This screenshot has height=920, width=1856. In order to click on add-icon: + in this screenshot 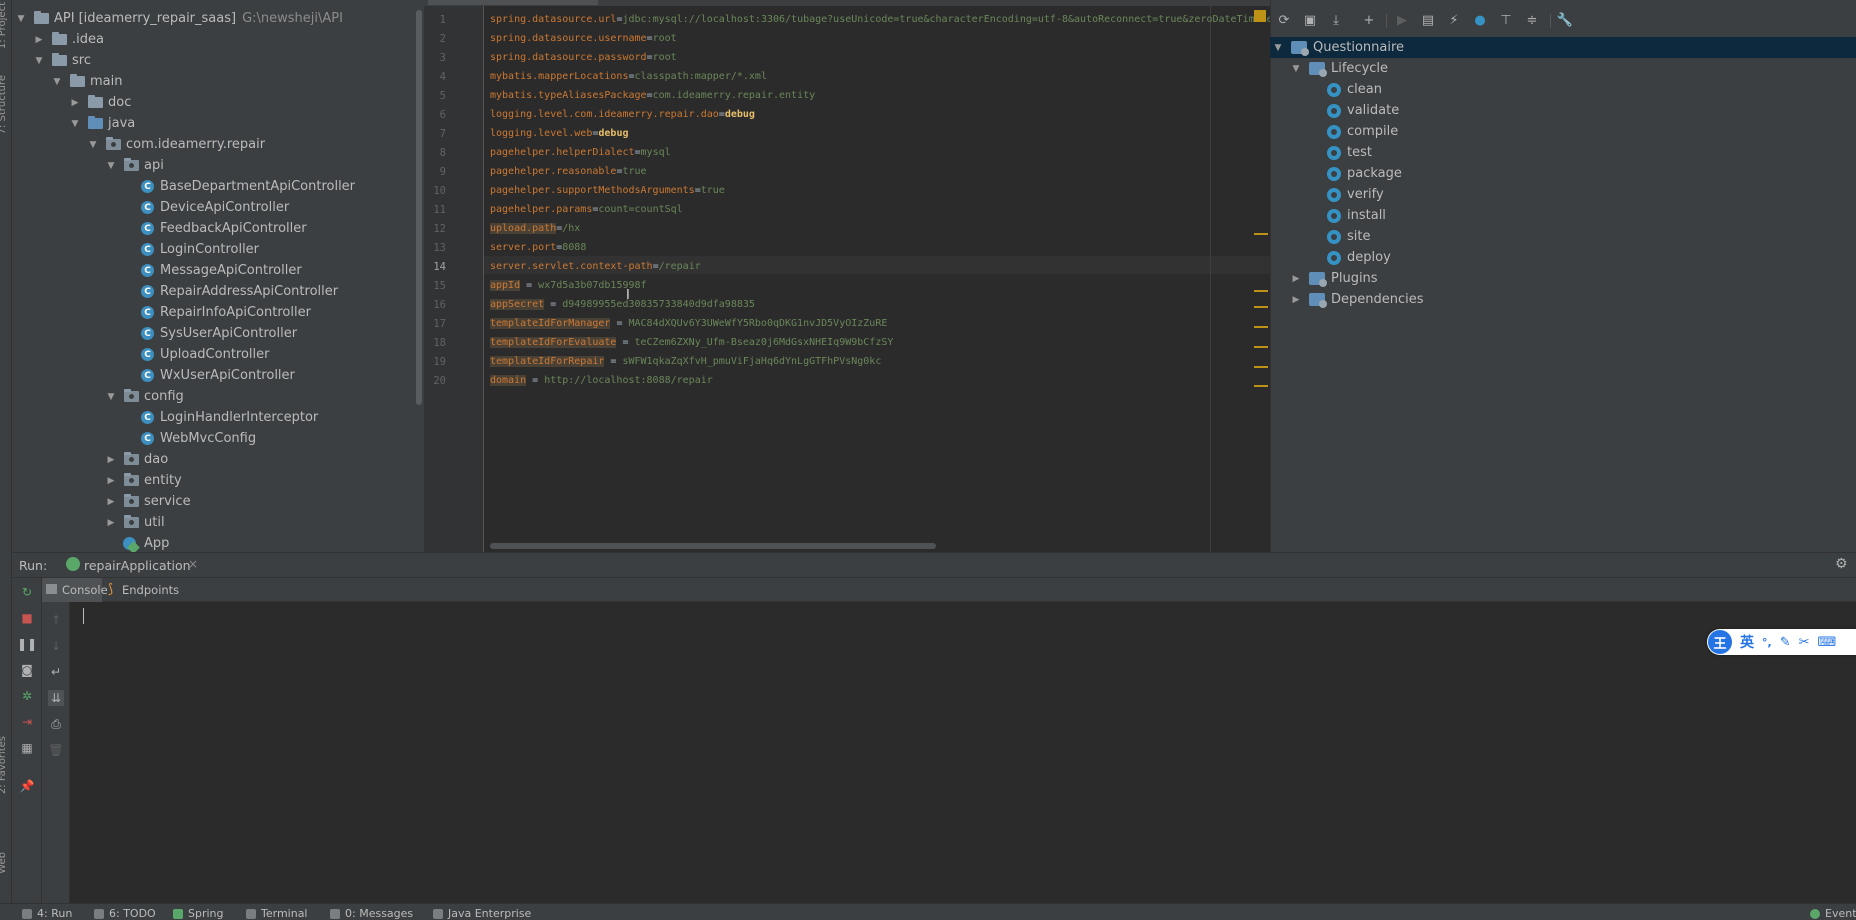, I will do `click(1369, 20)`.